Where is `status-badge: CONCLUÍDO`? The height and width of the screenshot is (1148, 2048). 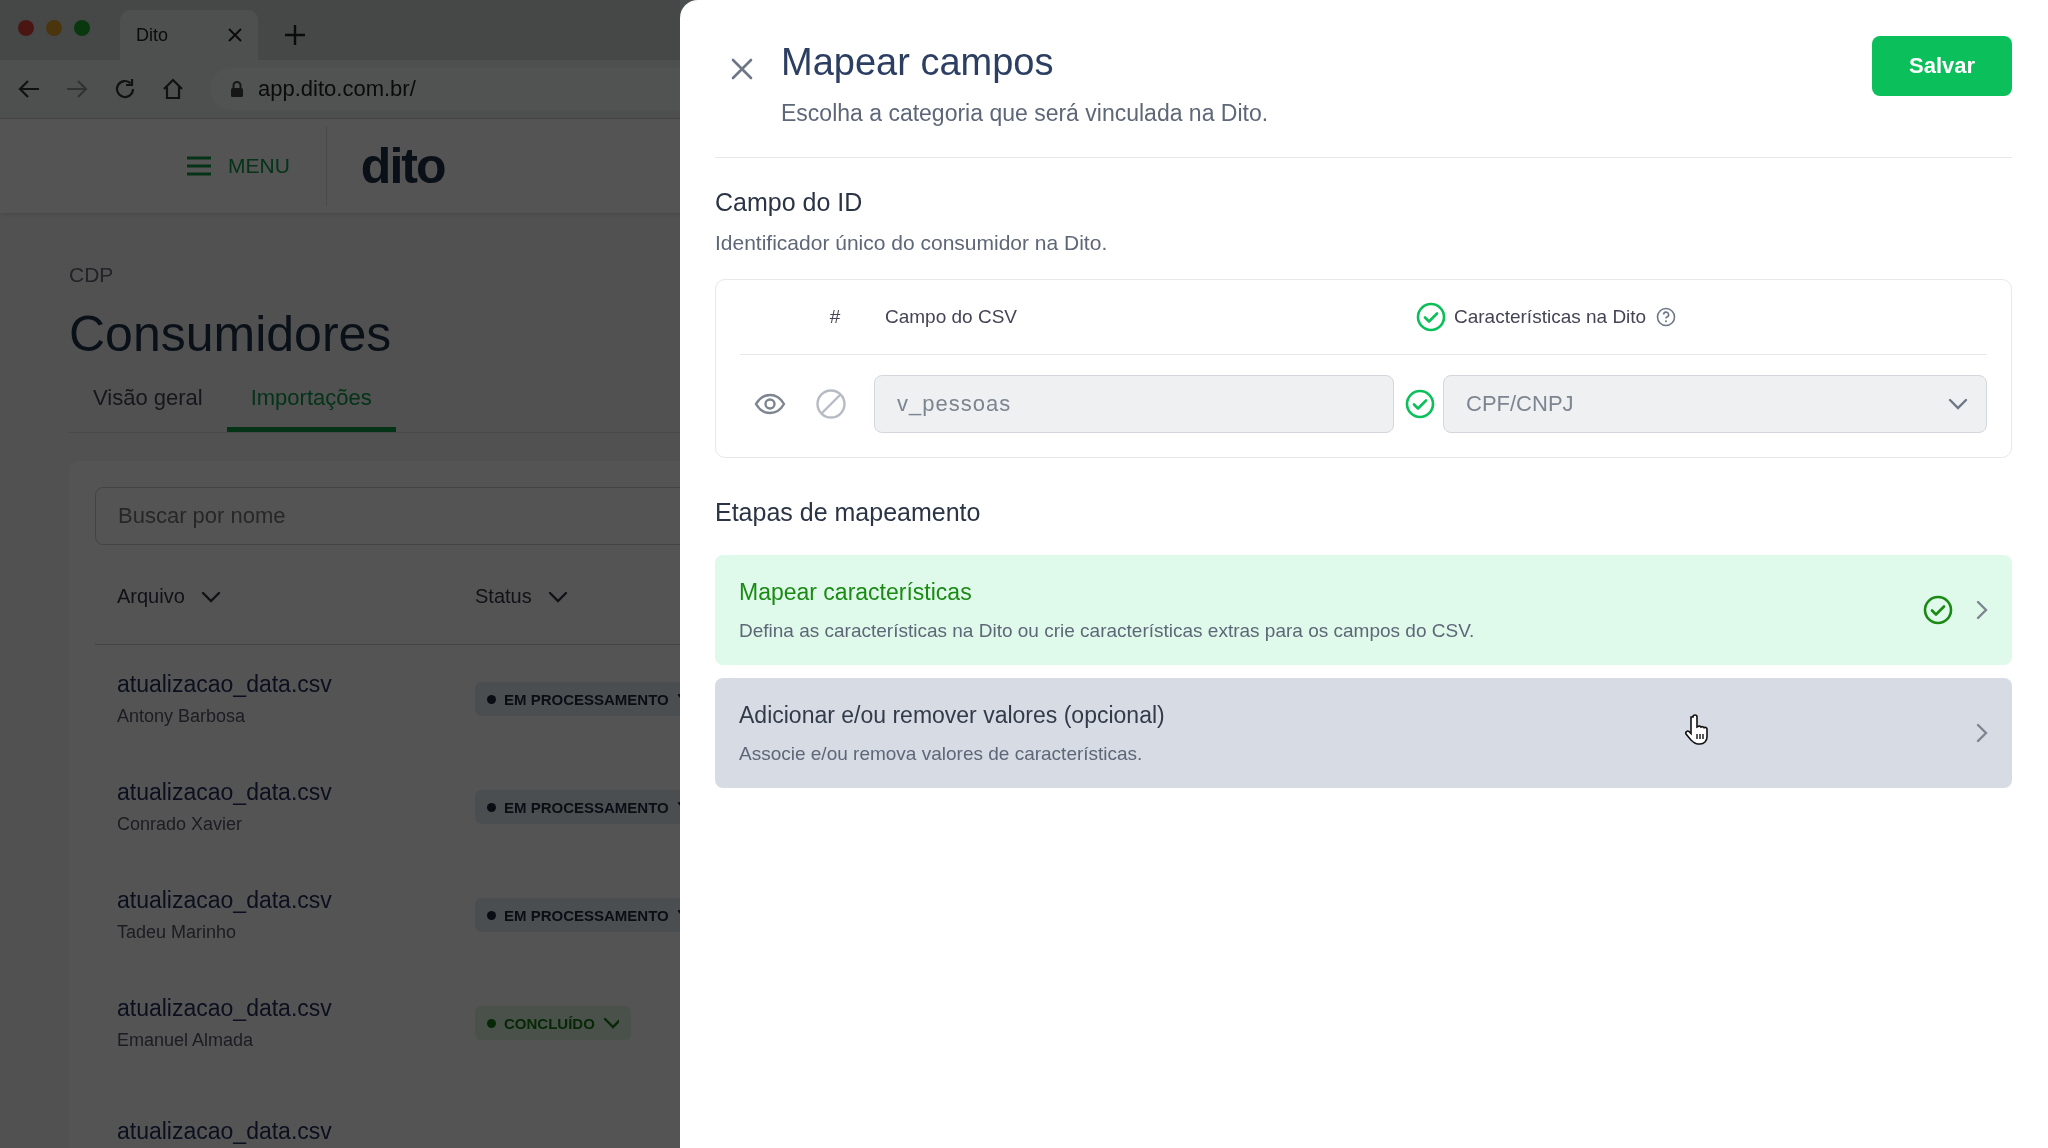
status-badge: CONCLUÍDO is located at coordinates (553, 1023).